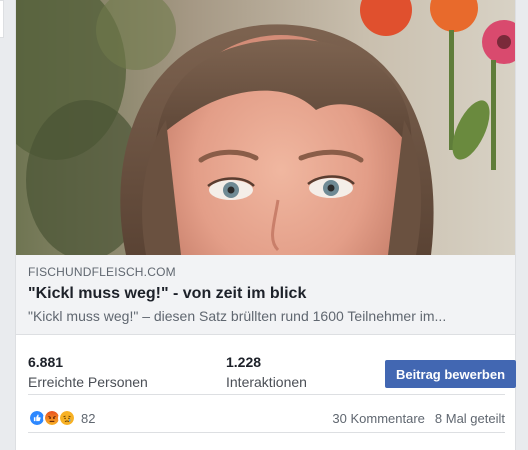 The width and height of the screenshot is (528, 450). I want to click on reaction-count: 82, so click(88, 418).